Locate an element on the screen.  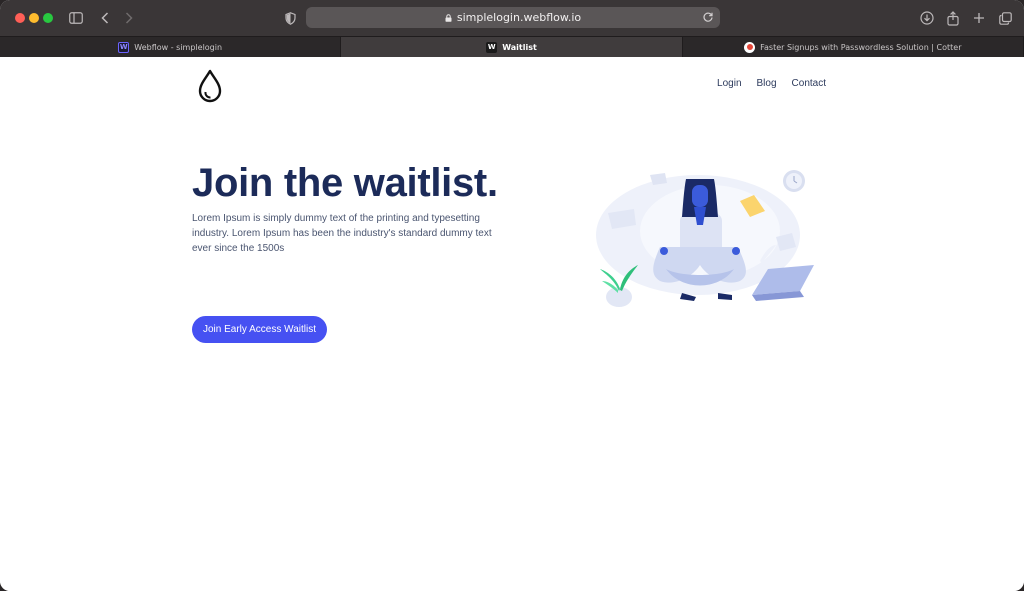
tab-webflow-simplelogin: W Webflow - simplelogin is located at coordinates (171, 47).